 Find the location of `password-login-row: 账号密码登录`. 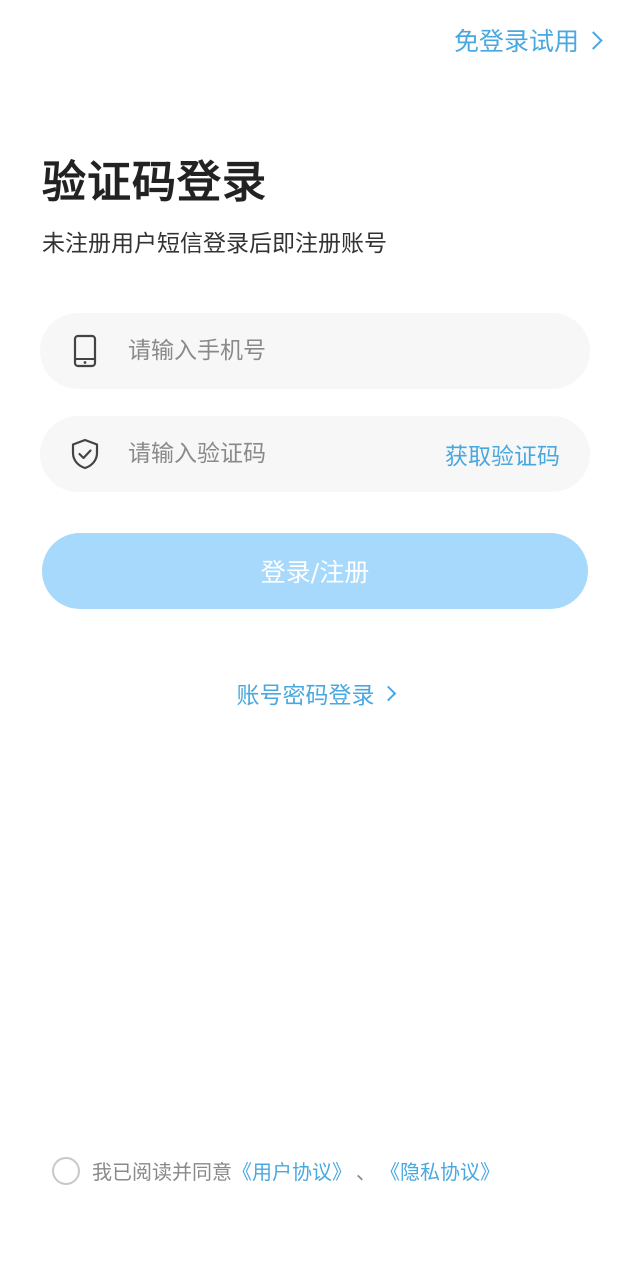

password-login-row: 账号密码登录 is located at coordinates (315, 693).